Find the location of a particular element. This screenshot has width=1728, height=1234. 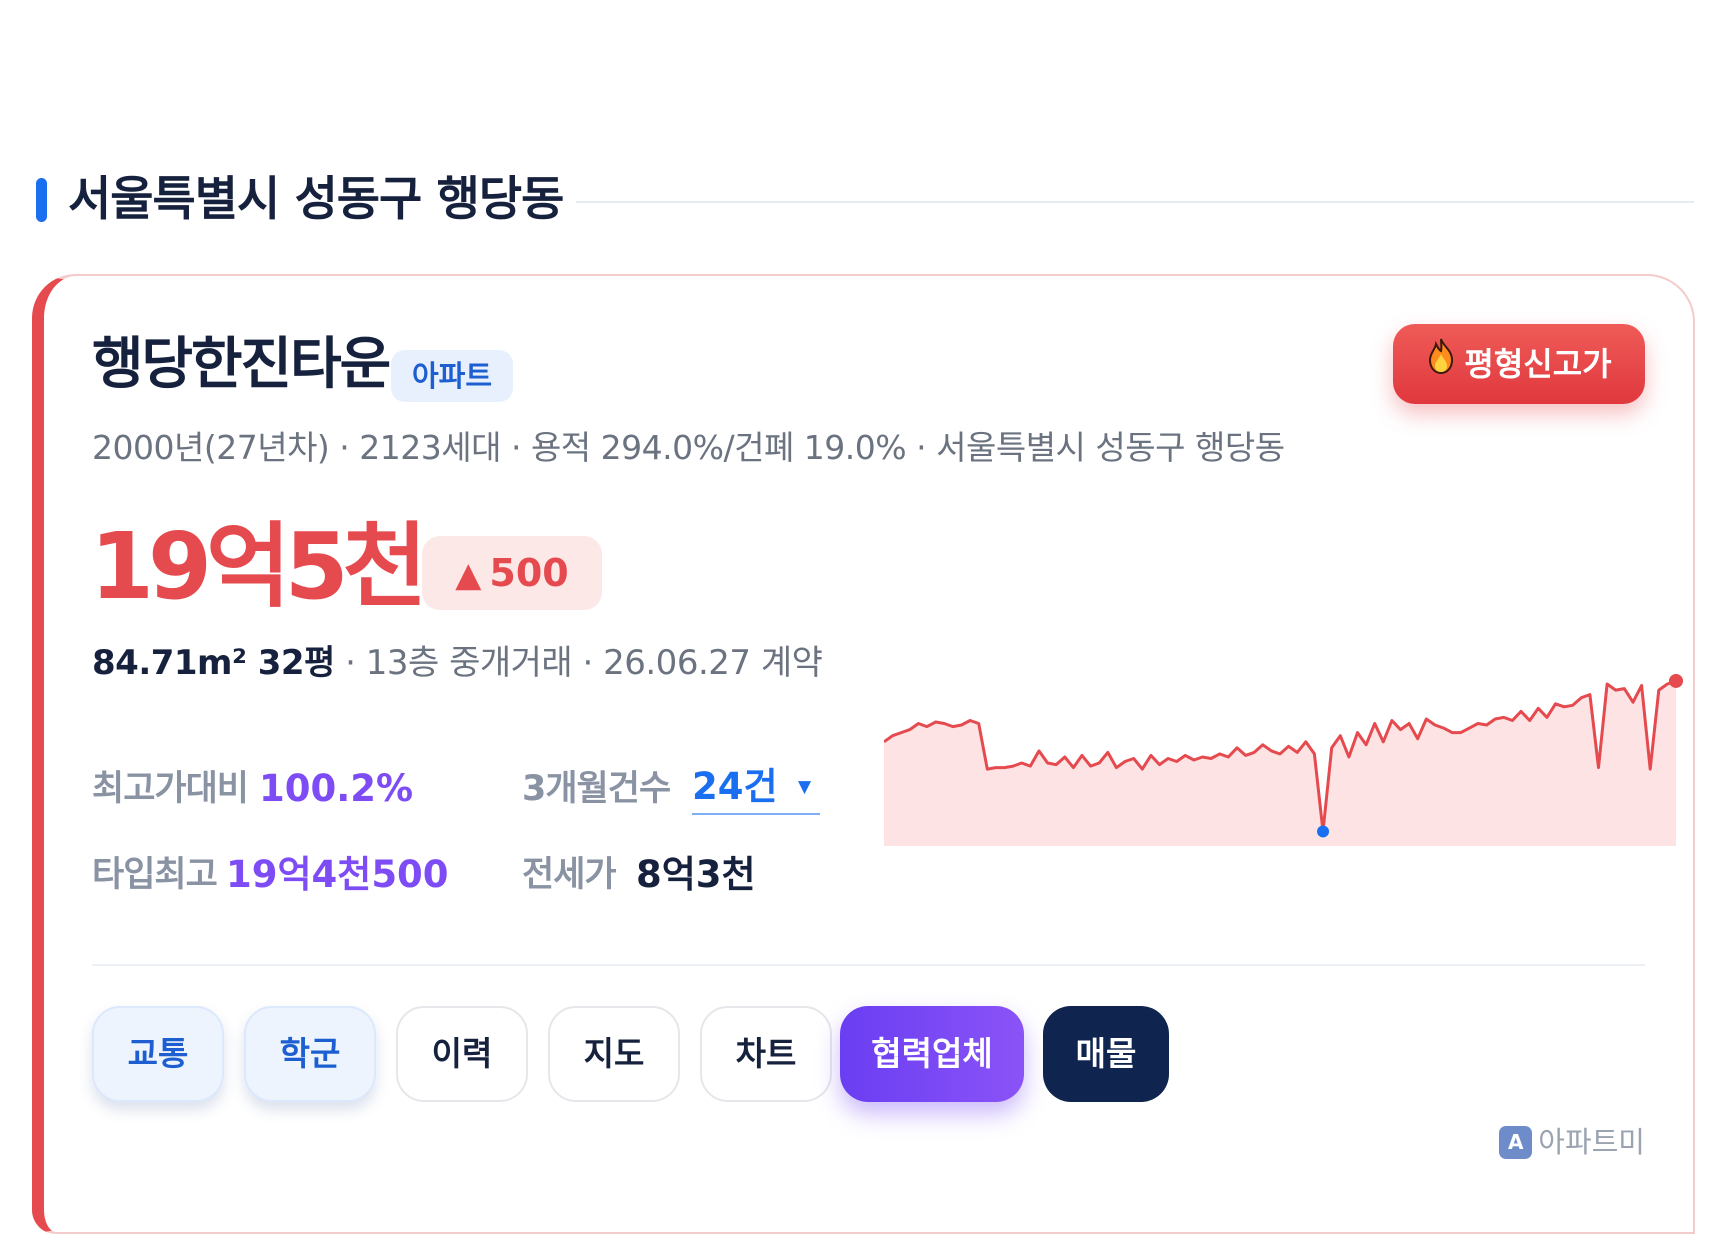

deal-area: 84.71m² 32평 is located at coordinates (213, 663).